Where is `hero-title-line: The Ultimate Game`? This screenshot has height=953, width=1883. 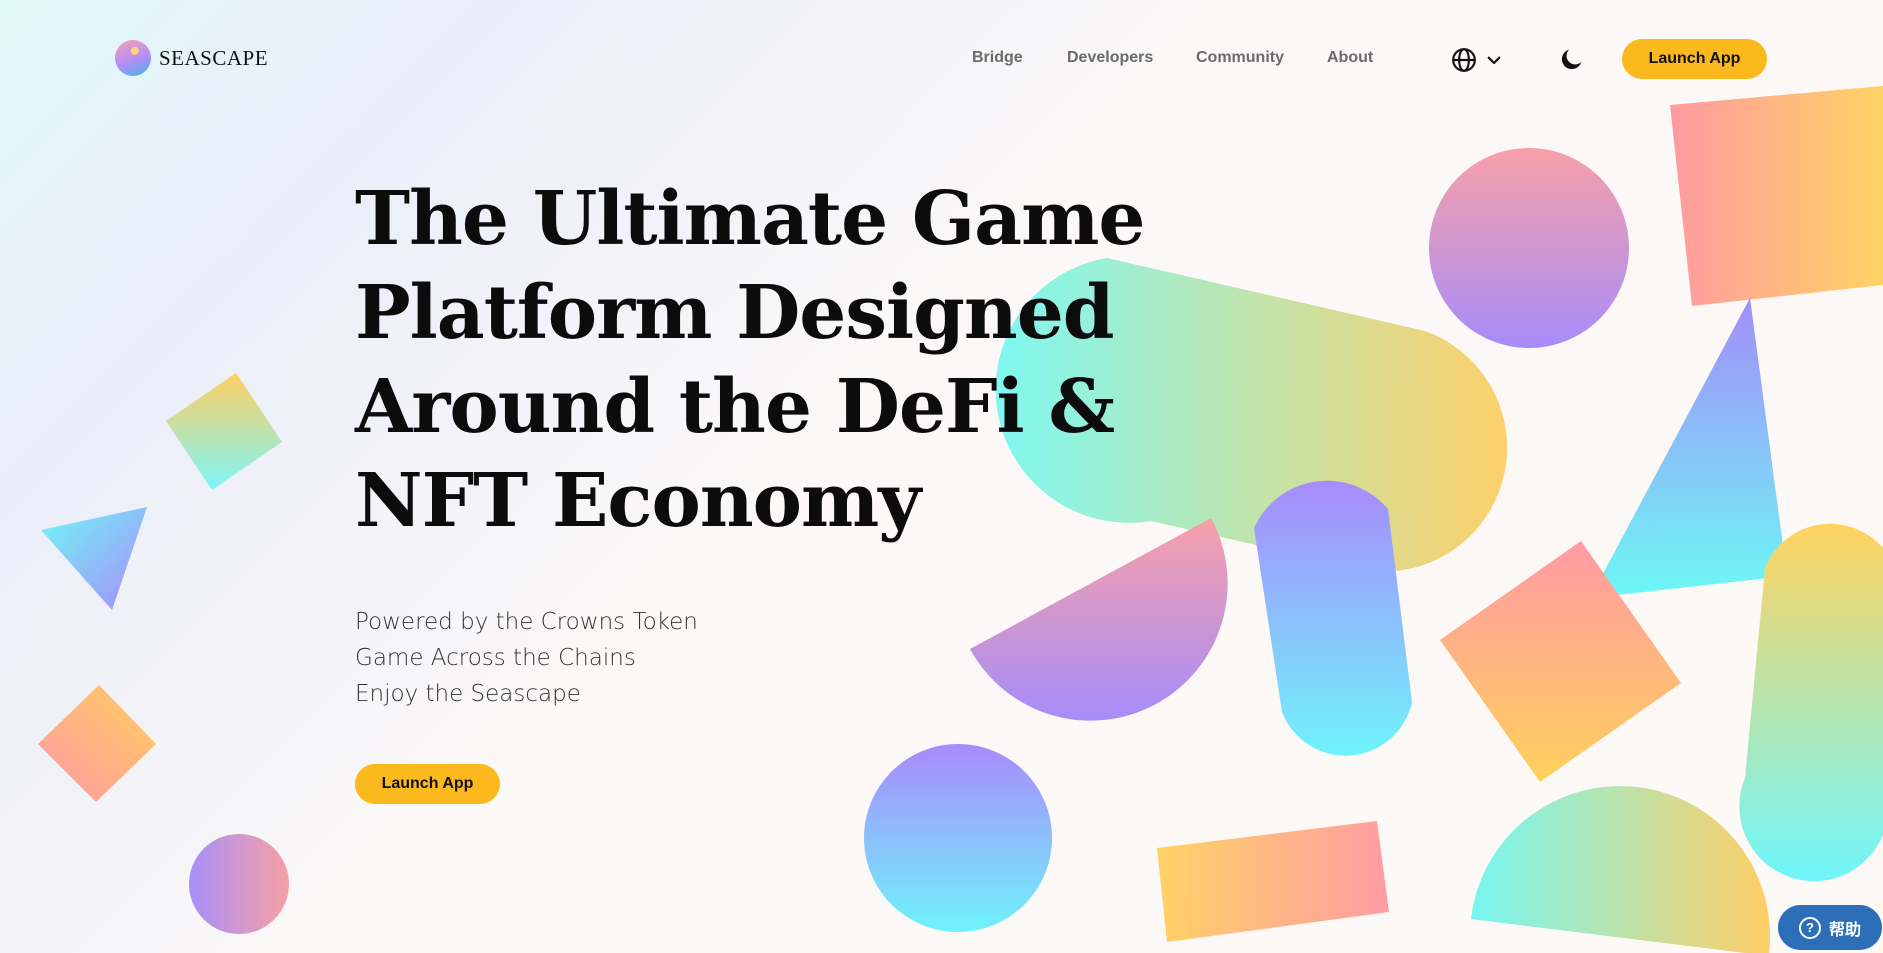 hero-title-line: The Ultimate Game is located at coordinates (750, 219).